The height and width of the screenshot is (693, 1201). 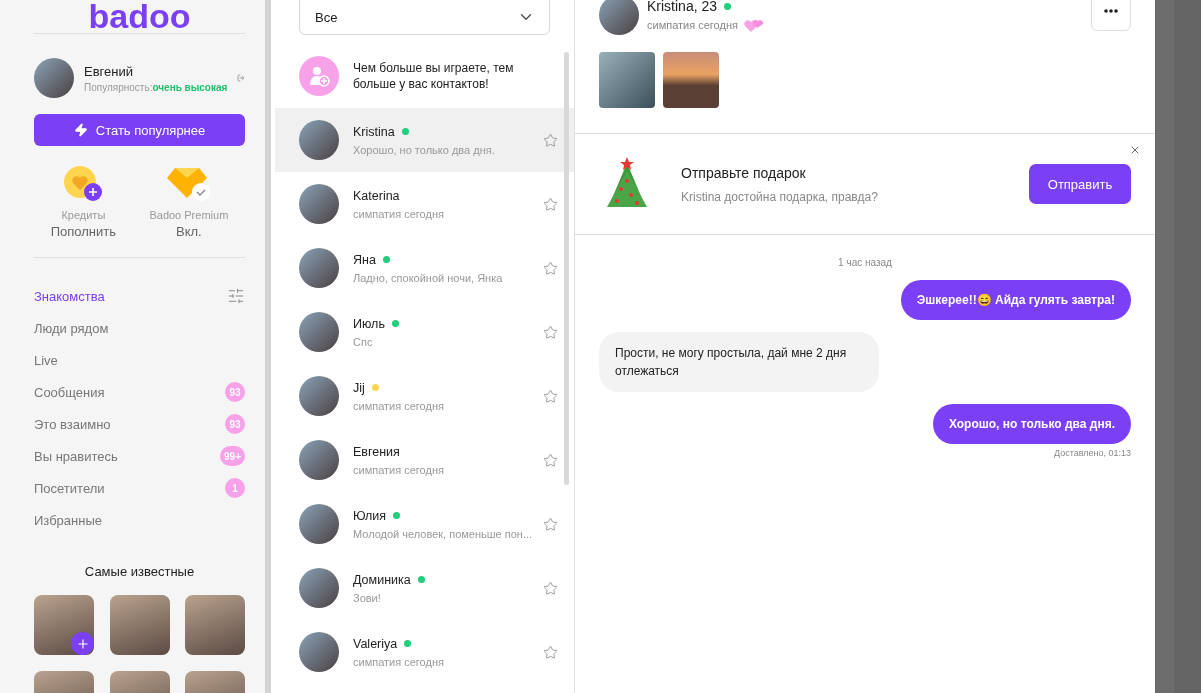 I want to click on logo: badoo, so click(x=139, y=17).